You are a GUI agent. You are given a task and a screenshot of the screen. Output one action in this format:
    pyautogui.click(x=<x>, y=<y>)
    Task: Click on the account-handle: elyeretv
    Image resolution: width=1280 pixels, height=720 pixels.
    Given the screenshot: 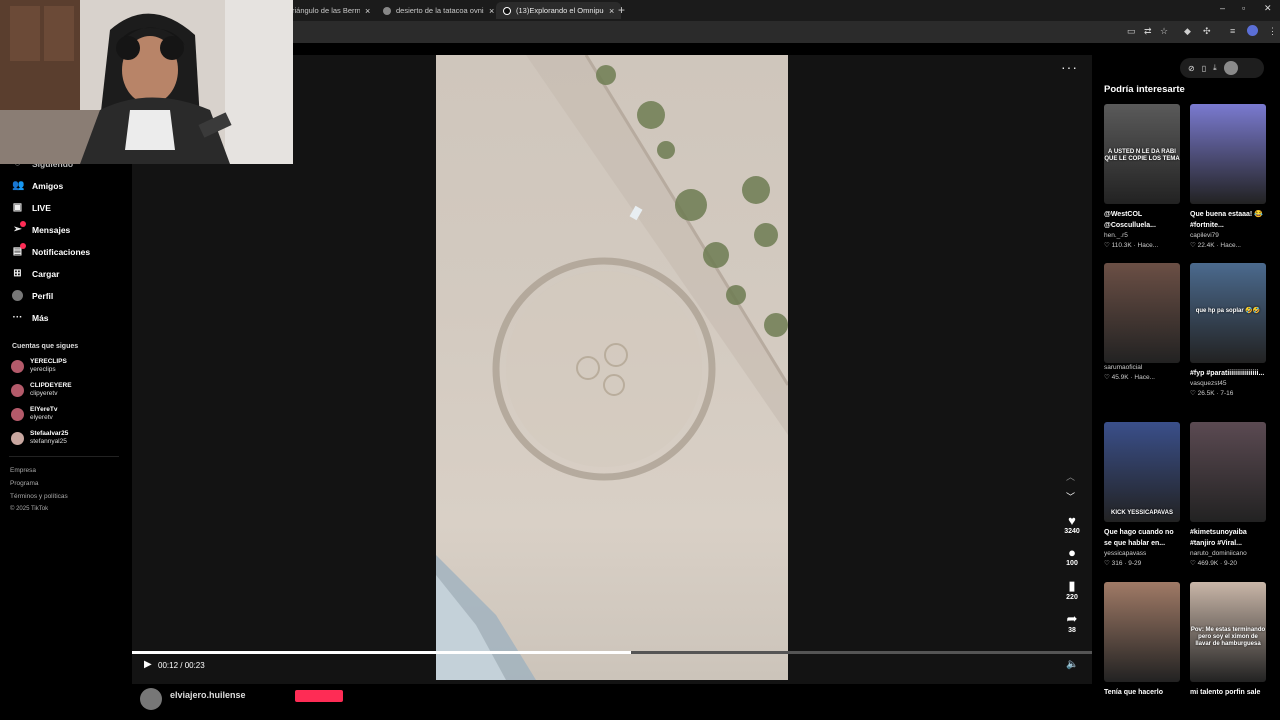 What is the action you would take?
    pyautogui.click(x=41, y=417)
    